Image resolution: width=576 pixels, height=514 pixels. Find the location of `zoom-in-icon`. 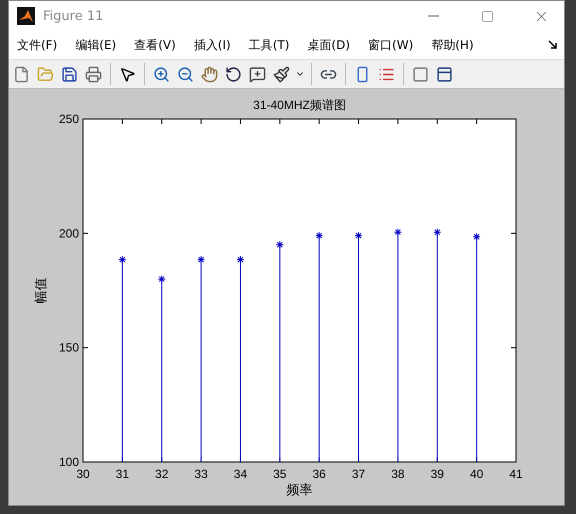

zoom-in-icon is located at coordinates (161, 74).